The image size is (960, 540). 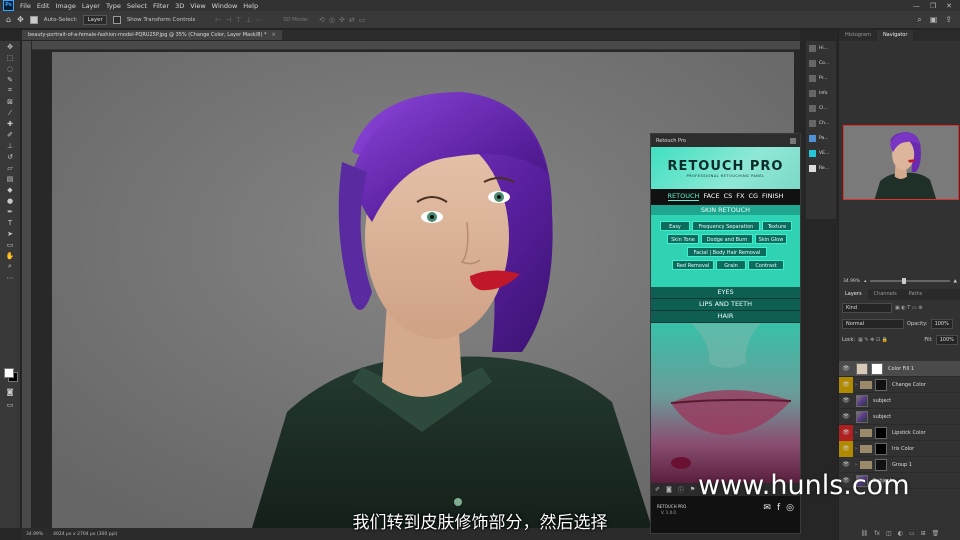 What do you see at coordinates (889, 533) in the screenshot?
I see `add-mask-icon: ◫` at bounding box center [889, 533].